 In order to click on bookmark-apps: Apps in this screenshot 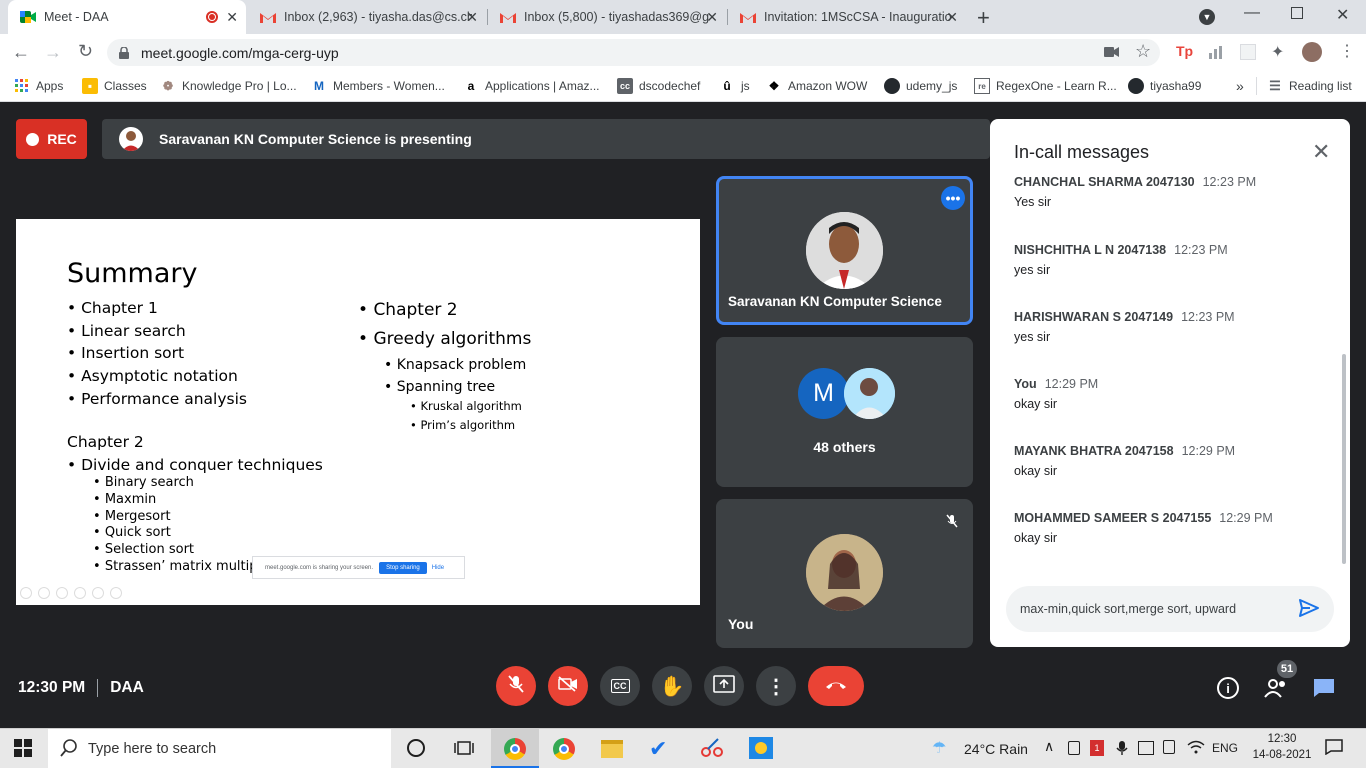, I will do `click(38, 86)`.